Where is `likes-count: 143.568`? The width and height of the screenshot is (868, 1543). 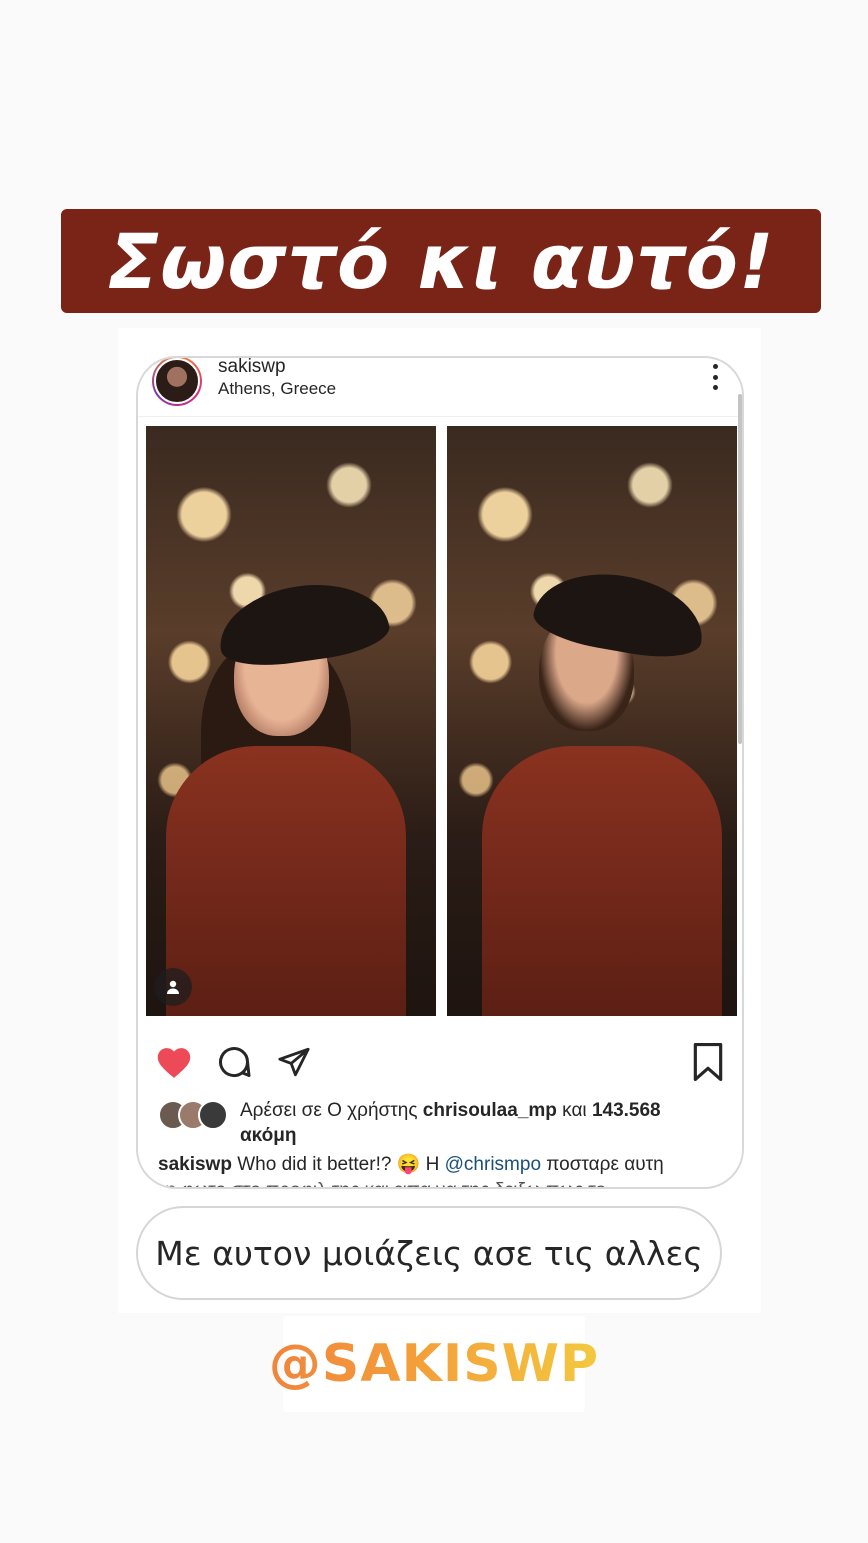 likes-count: 143.568 is located at coordinates (626, 1110).